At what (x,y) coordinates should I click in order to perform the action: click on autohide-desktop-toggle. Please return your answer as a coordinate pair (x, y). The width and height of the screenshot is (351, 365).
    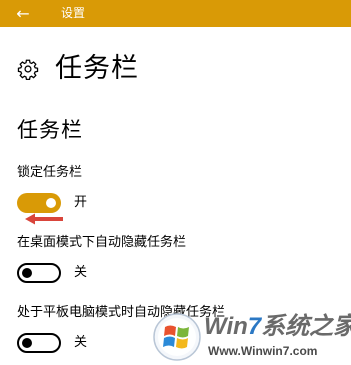
    Looking at the image, I should click on (39, 273).